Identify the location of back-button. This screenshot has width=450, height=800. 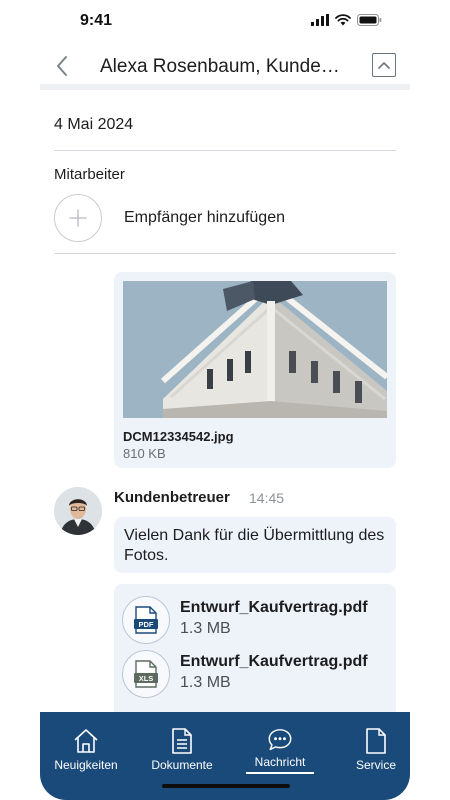
(62, 66).